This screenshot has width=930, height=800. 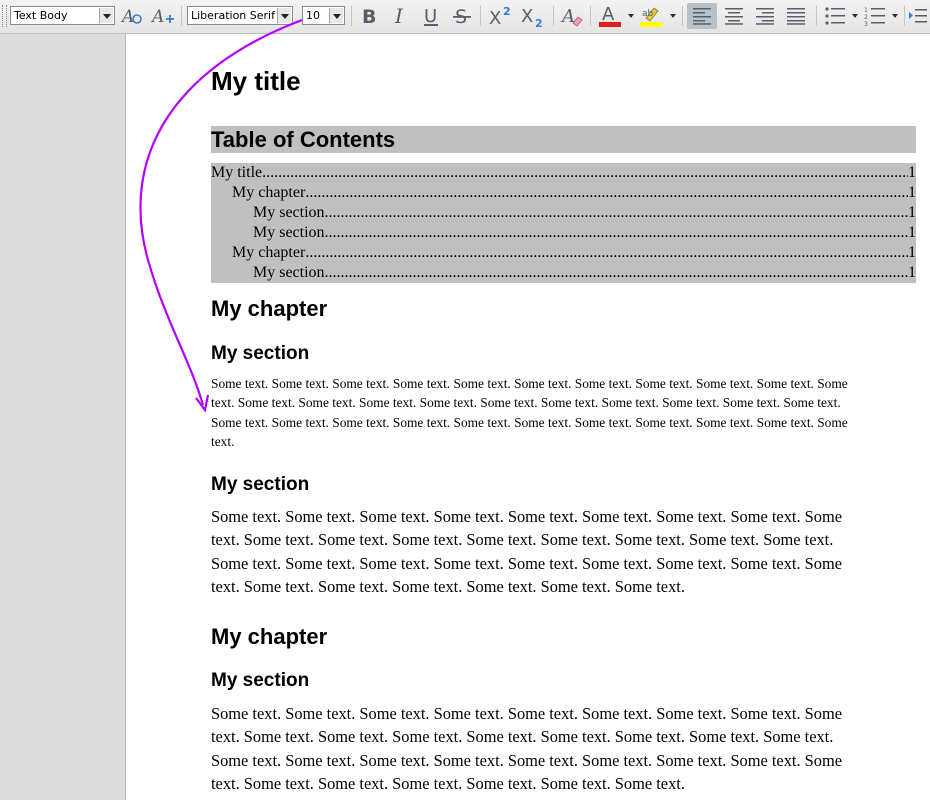 I want to click on superscript-button: X2, so click(x=501, y=16).